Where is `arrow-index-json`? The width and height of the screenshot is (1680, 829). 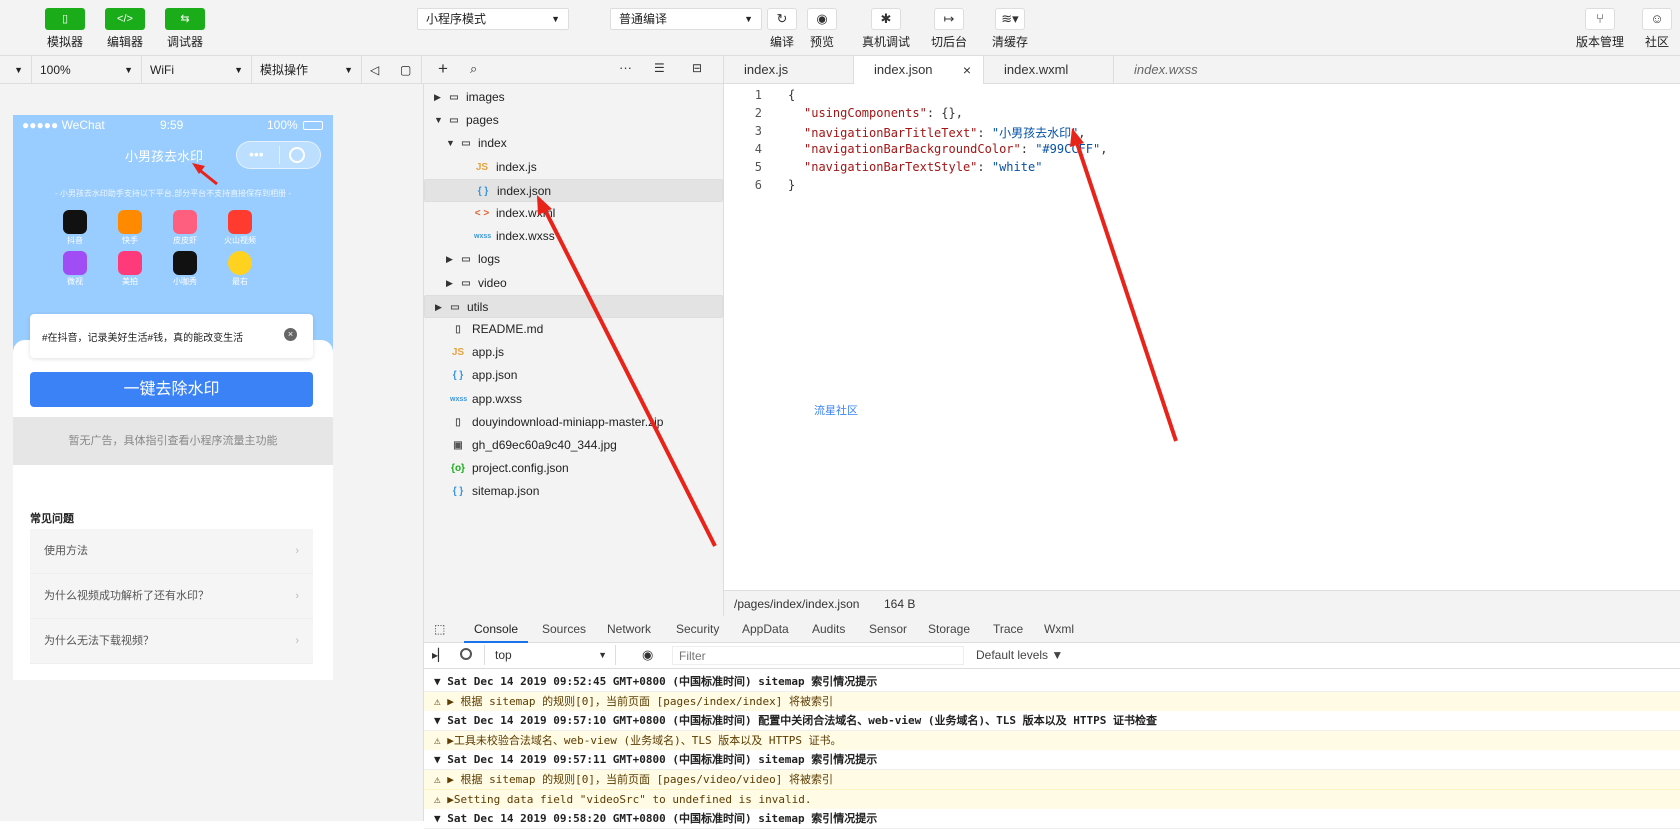 arrow-index-json is located at coordinates (627, 371).